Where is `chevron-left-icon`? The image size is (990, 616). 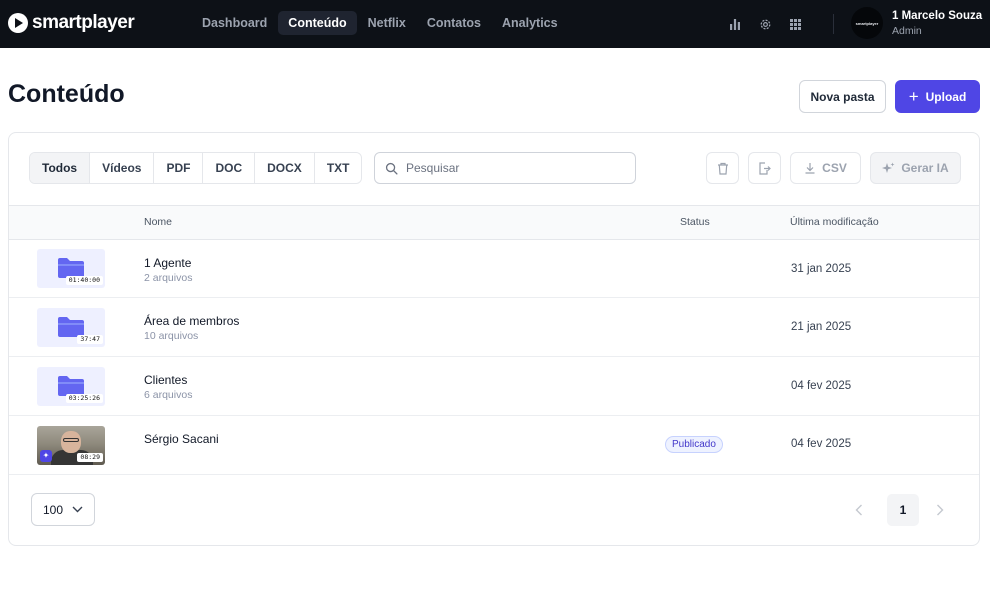 chevron-left-icon is located at coordinates (858, 510).